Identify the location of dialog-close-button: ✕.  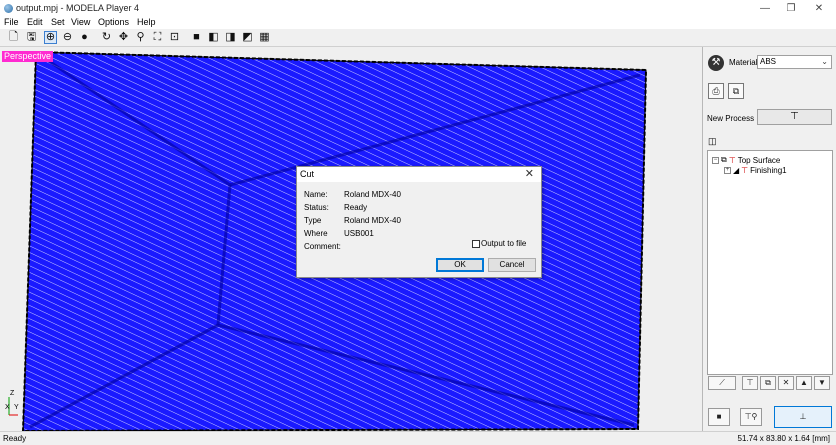
(529, 173).